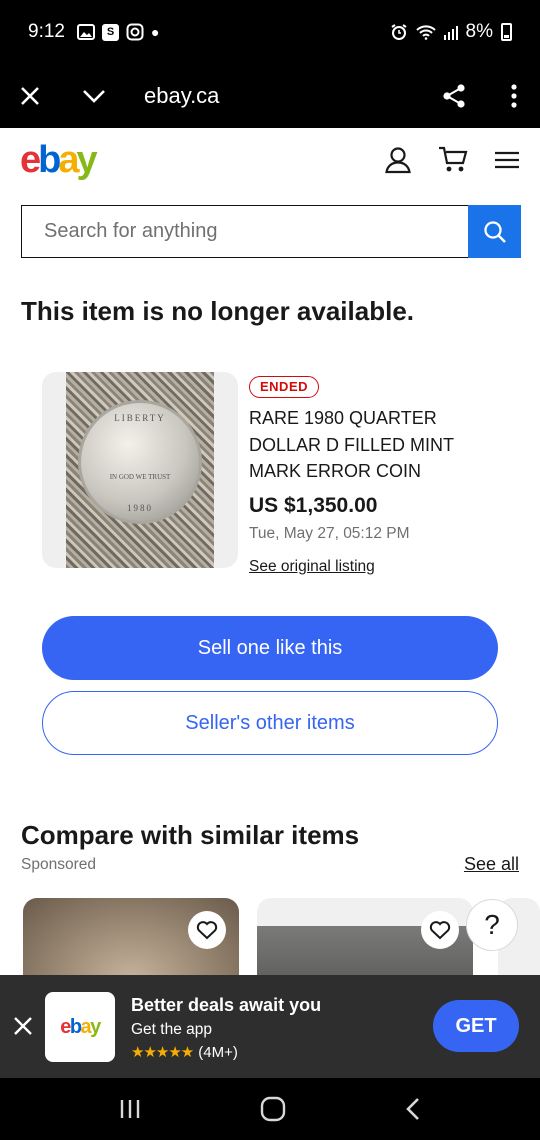 The width and height of the screenshot is (540, 1140). What do you see at coordinates (80, 1027) in the screenshot?
I see `ebay-app-icon: ebay` at bounding box center [80, 1027].